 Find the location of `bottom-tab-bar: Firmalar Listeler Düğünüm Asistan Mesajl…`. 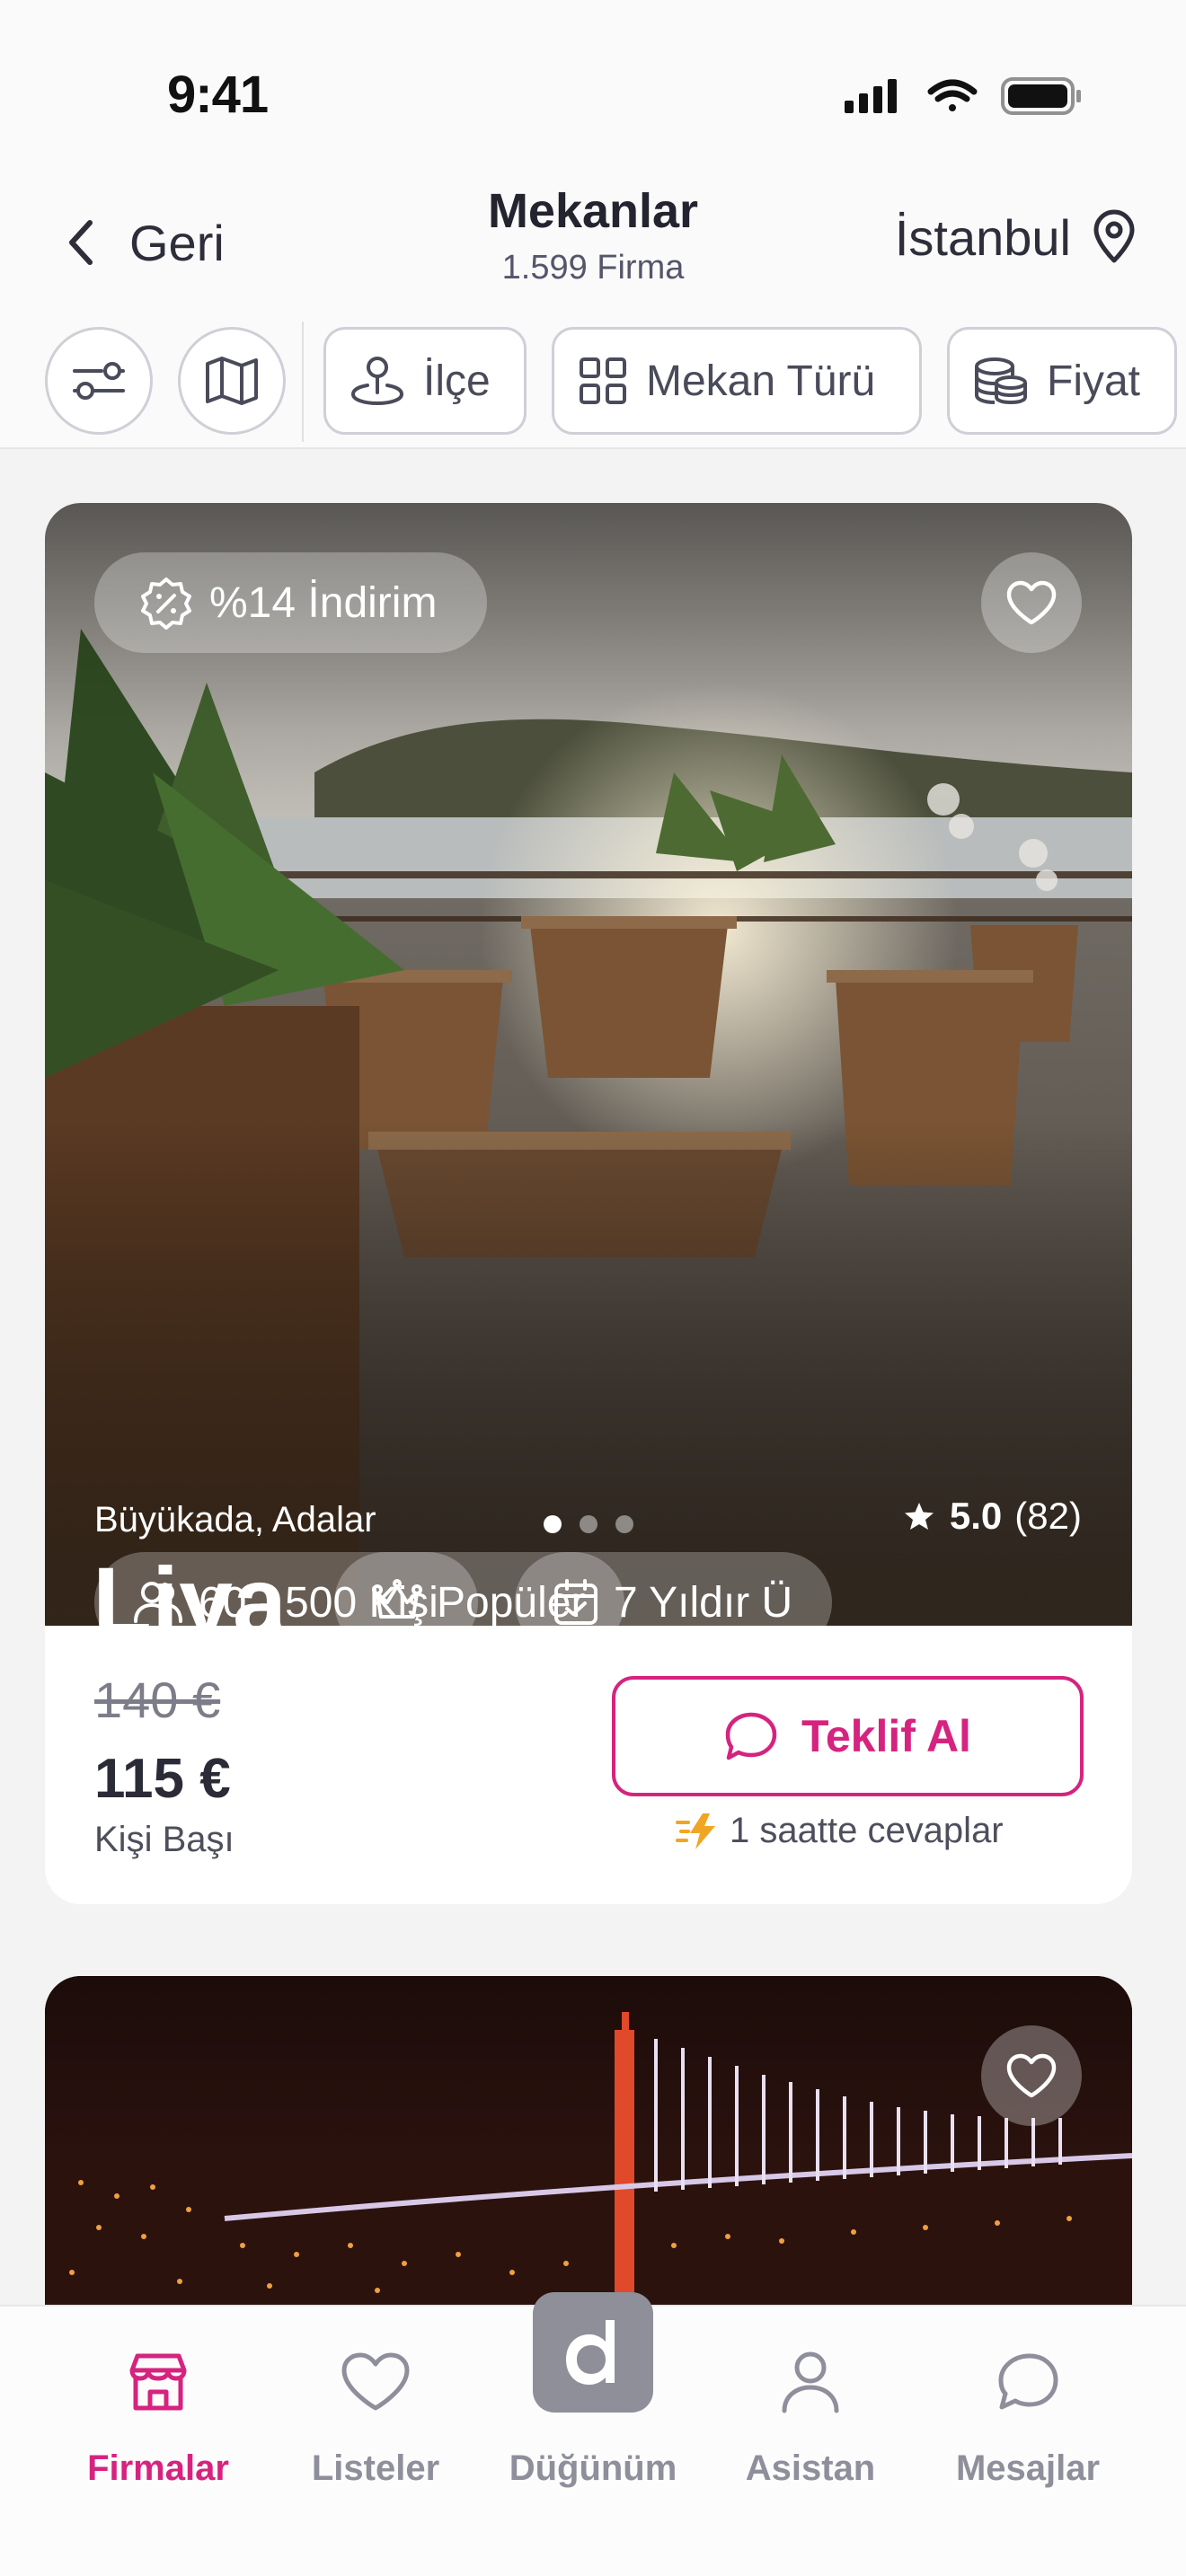

bottom-tab-bar: Firmalar Listeler Düğünüm Asistan Mesajl… is located at coordinates (593, 2434).